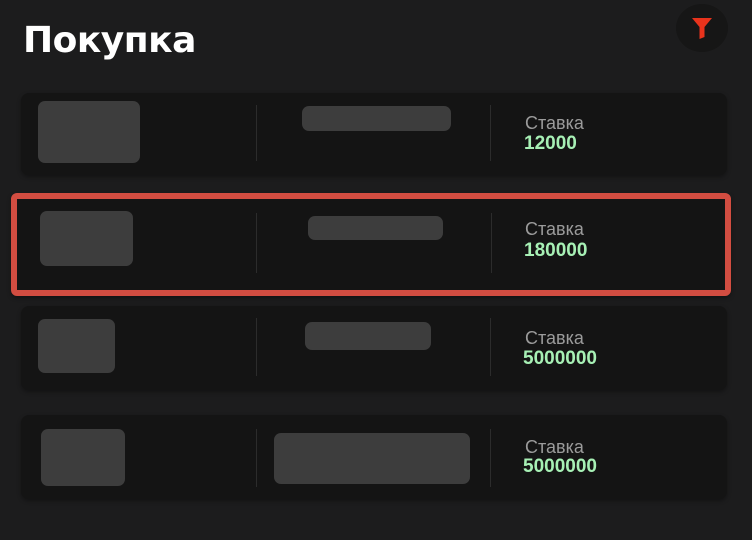  I want to click on filter-button, so click(702, 28).